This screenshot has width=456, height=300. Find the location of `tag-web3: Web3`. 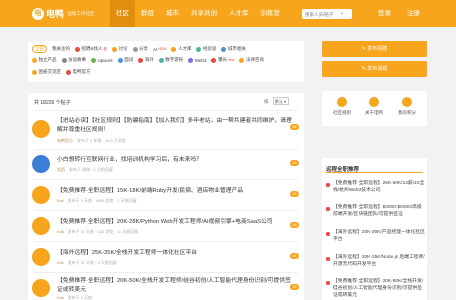

tag-web3: Web3 is located at coordinates (197, 60).